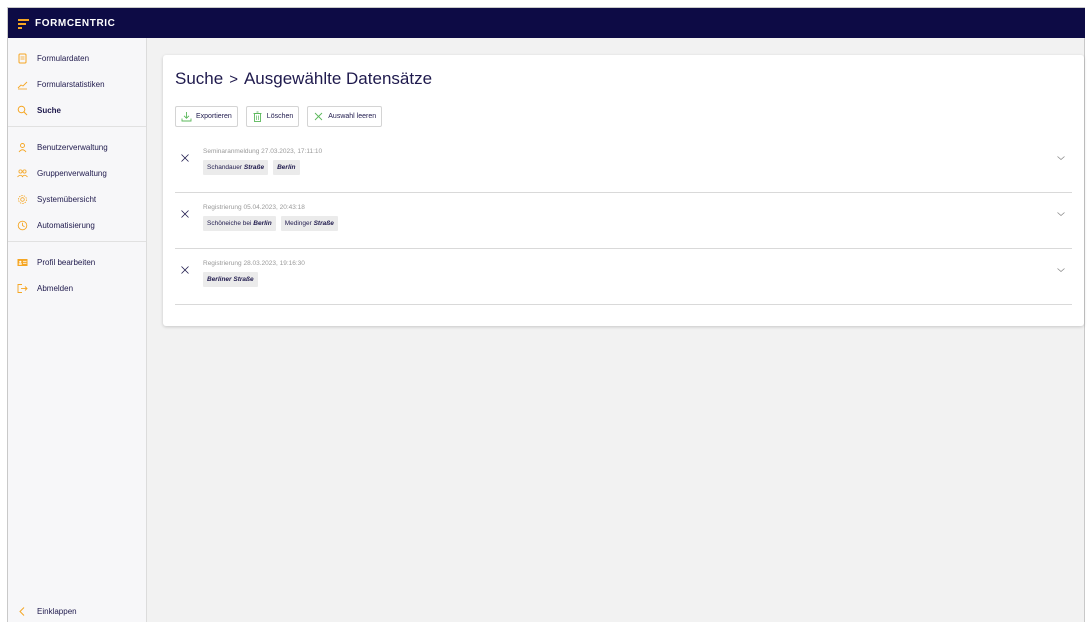 This screenshot has height=622, width=1091. I want to click on clear-selection-button: Auswahl leeren, so click(345, 116).